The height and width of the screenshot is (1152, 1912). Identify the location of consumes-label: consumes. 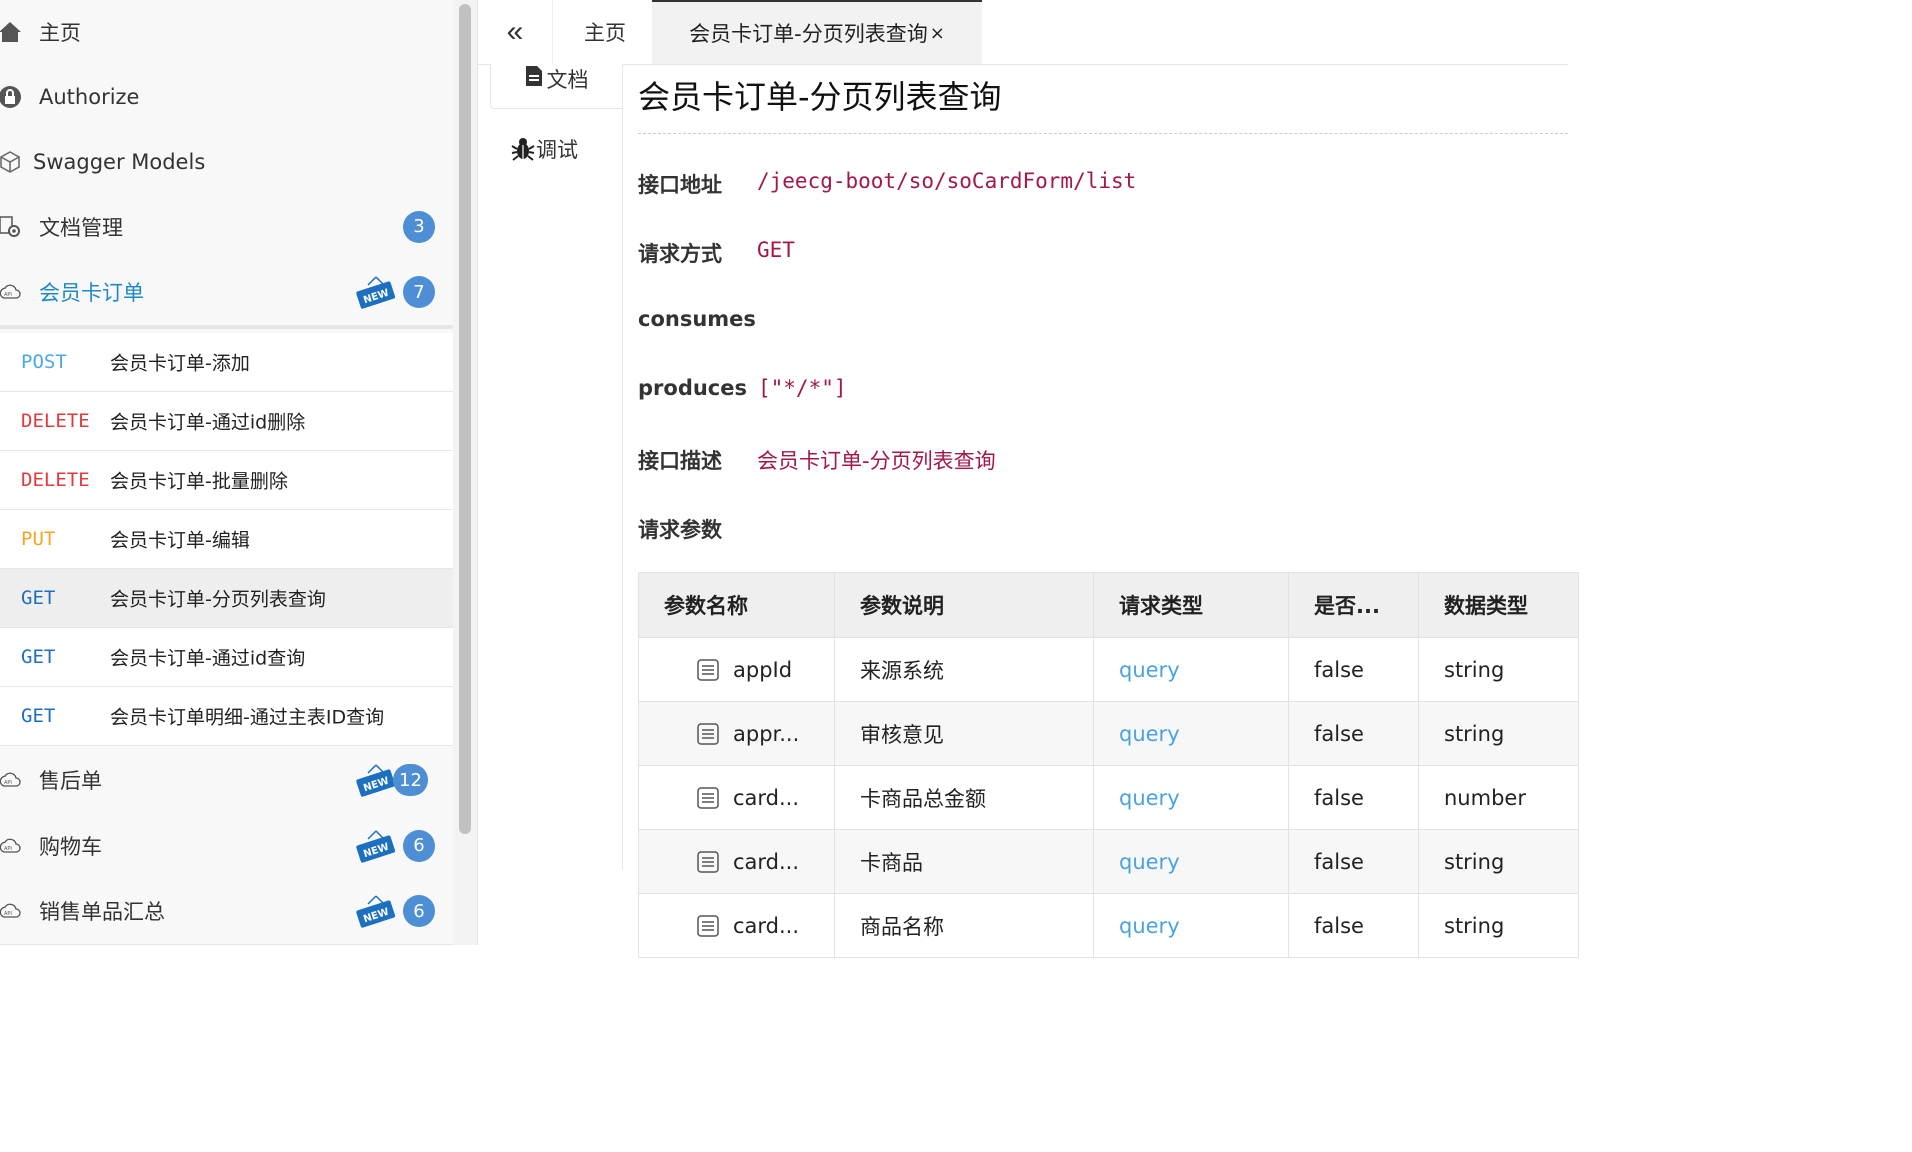
(697, 319).